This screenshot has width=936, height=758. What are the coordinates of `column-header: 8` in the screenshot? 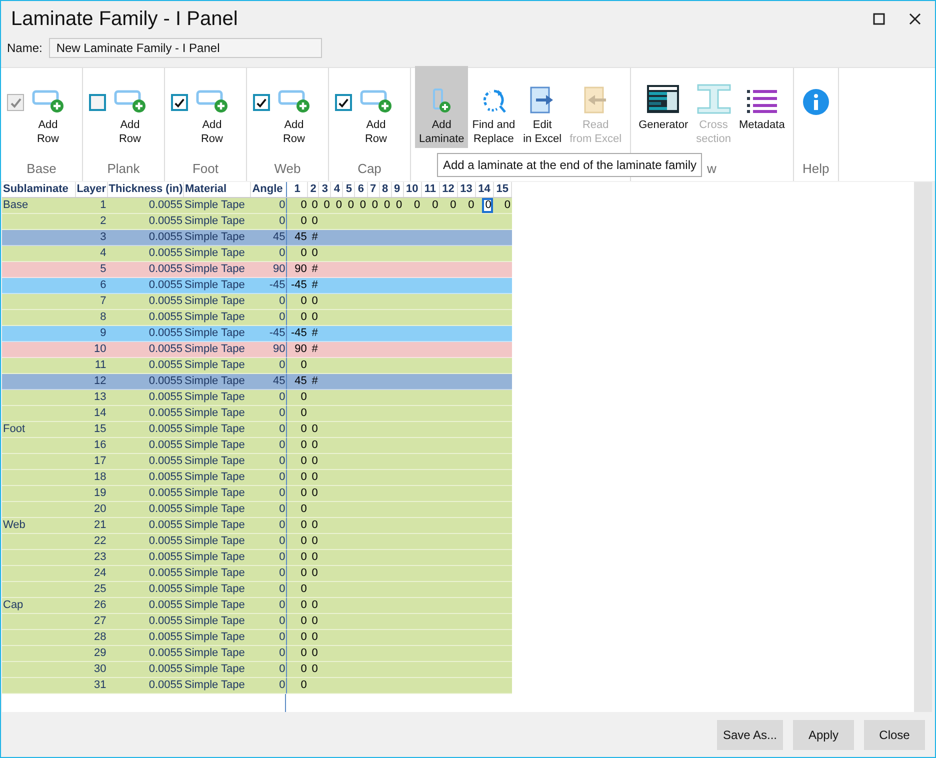 It's located at (385, 190).